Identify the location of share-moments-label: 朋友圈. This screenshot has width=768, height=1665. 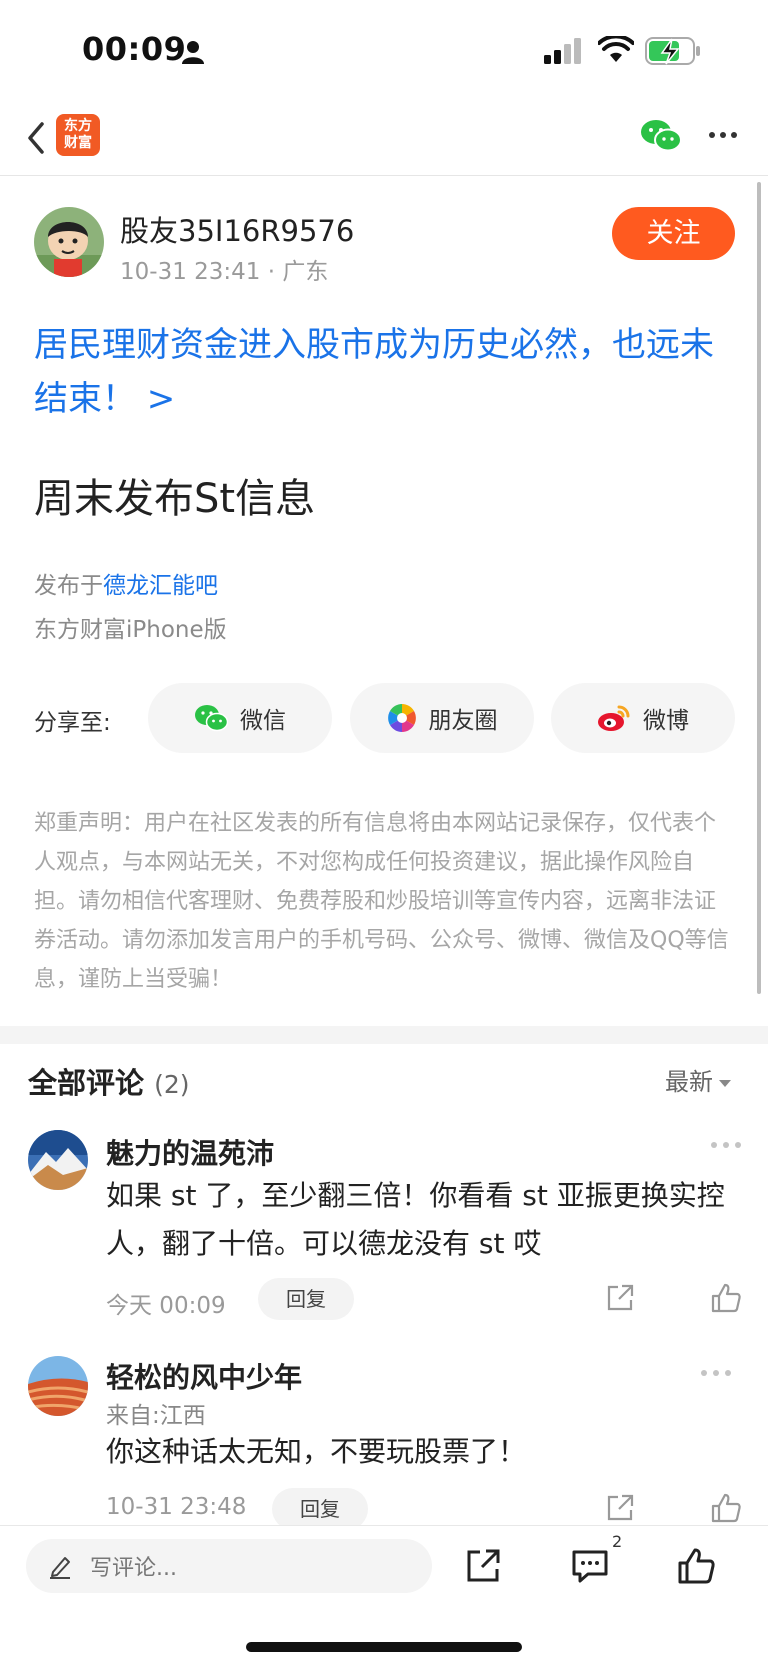
(463, 721).